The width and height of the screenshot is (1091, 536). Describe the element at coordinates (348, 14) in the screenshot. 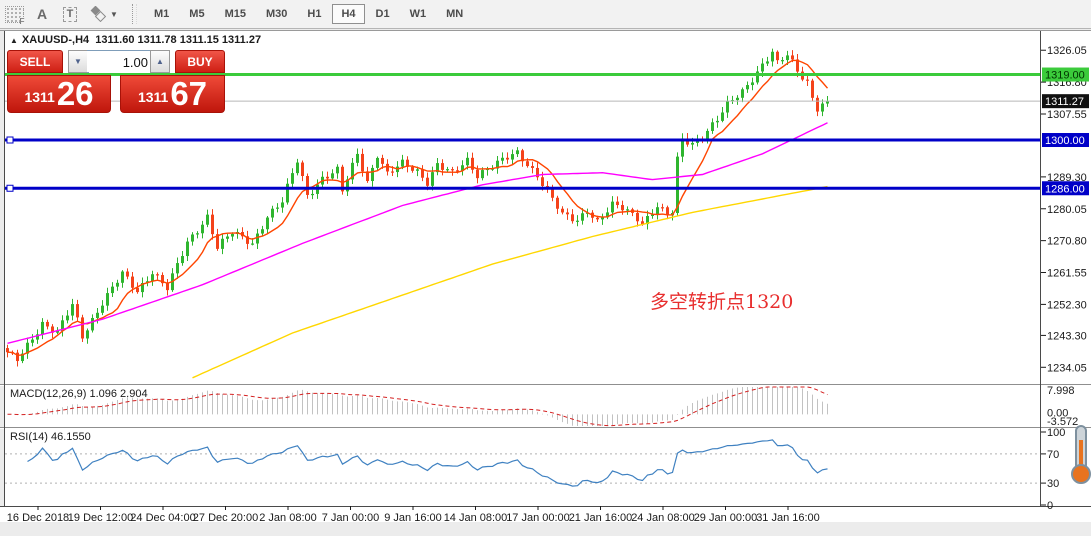

I see `timeframe-button-h4: H4` at that location.